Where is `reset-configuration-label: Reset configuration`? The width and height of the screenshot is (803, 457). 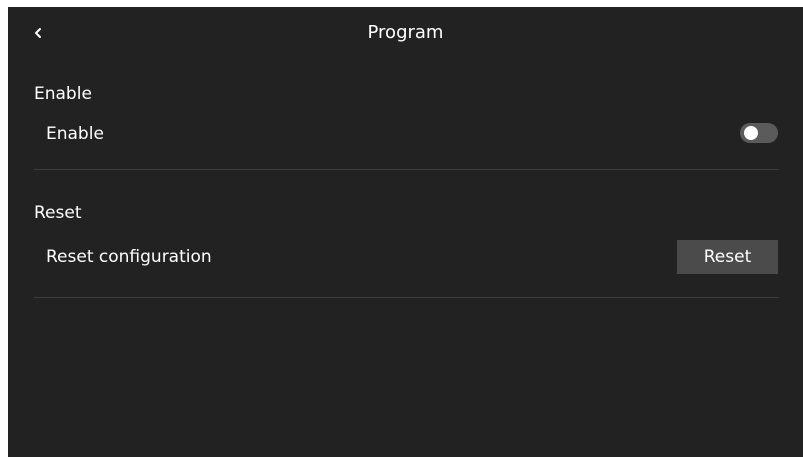 reset-configuration-label: Reset configuration is located at coordinates (129, 257).